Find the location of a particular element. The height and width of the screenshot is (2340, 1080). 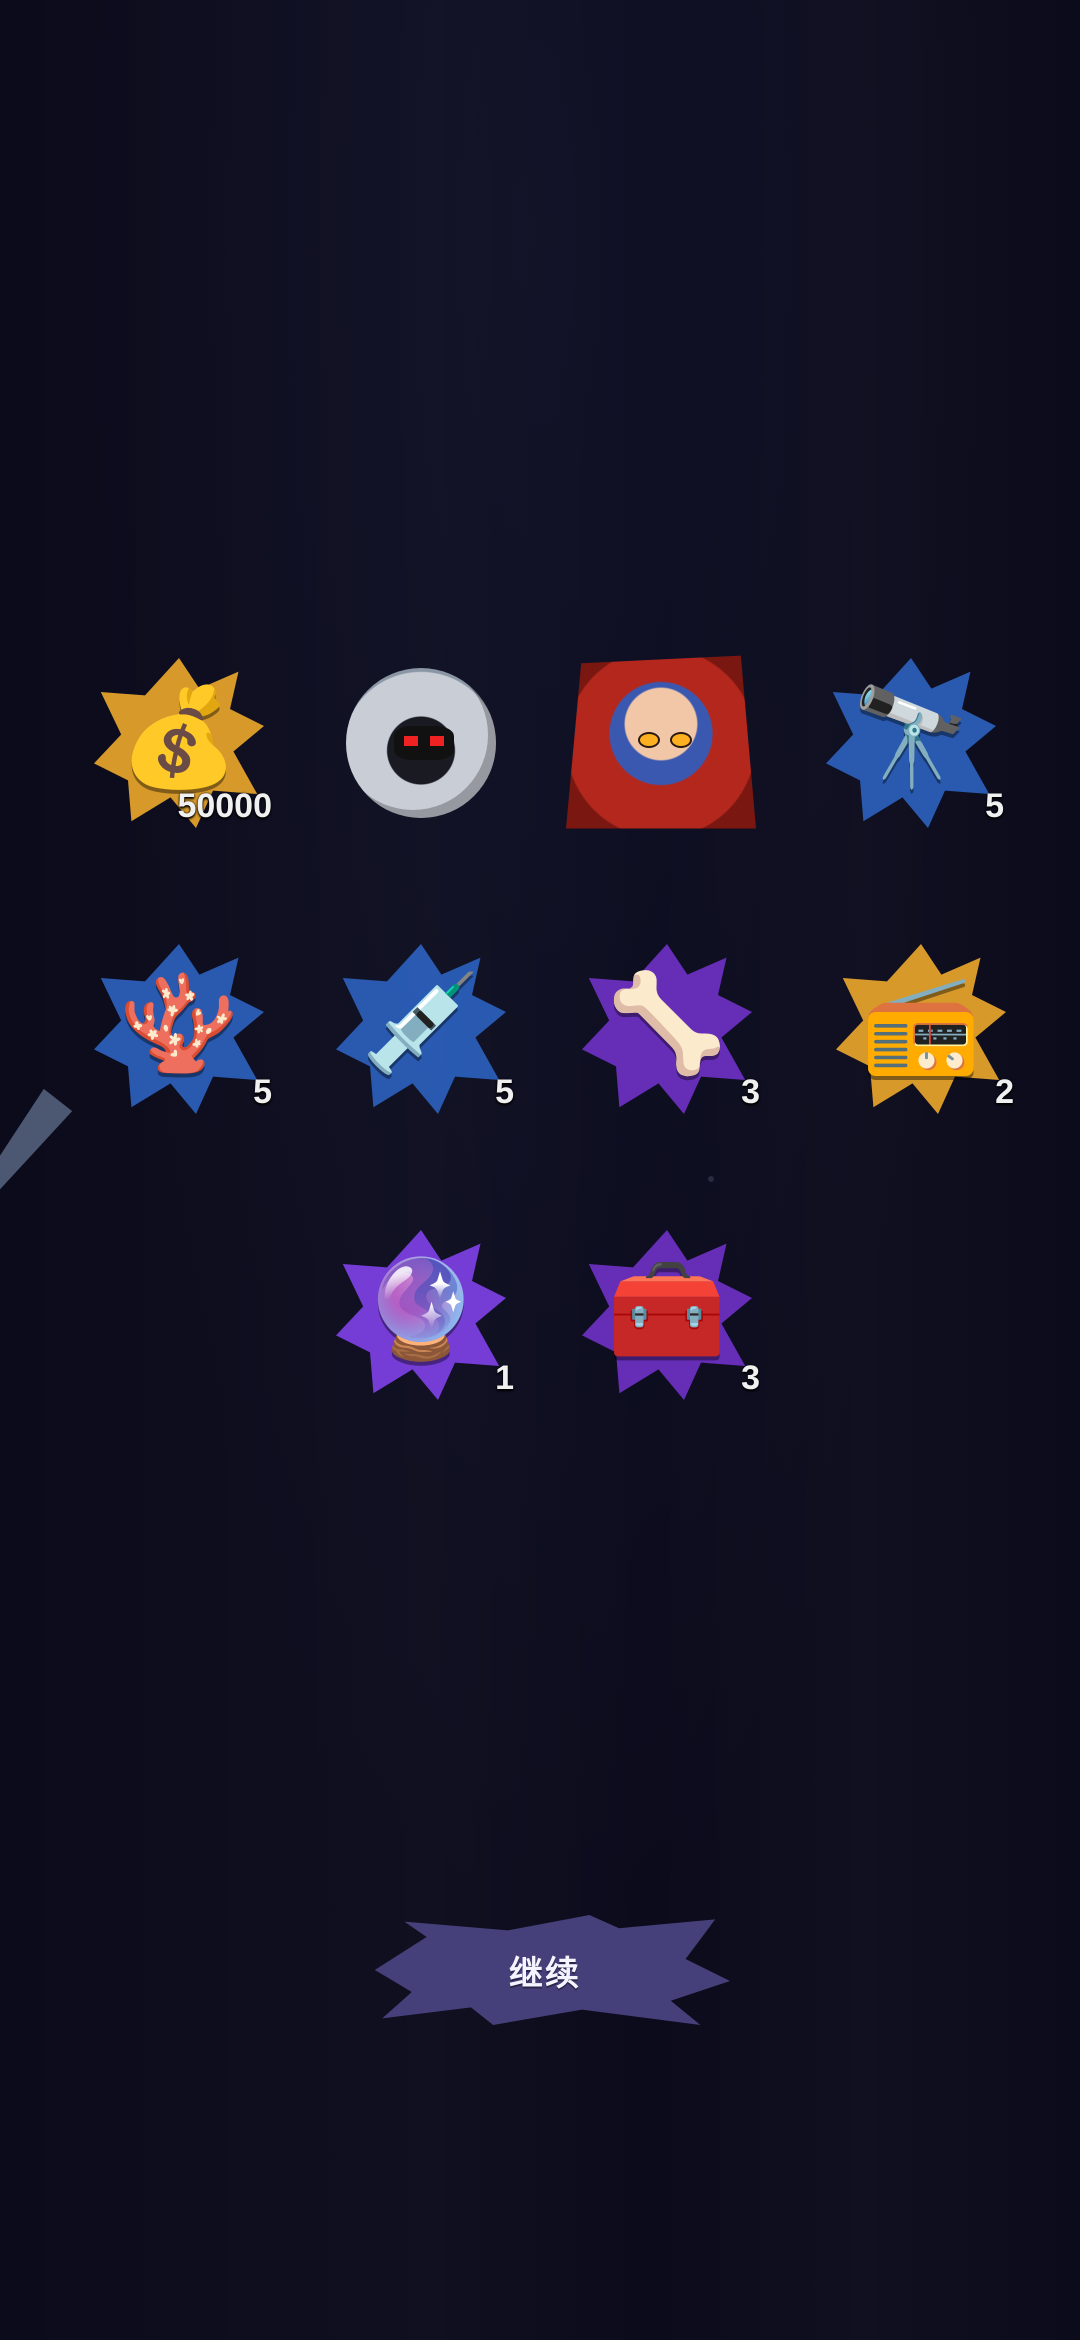

reward-quantity: 2 is located at coordinates (1004, 1092).